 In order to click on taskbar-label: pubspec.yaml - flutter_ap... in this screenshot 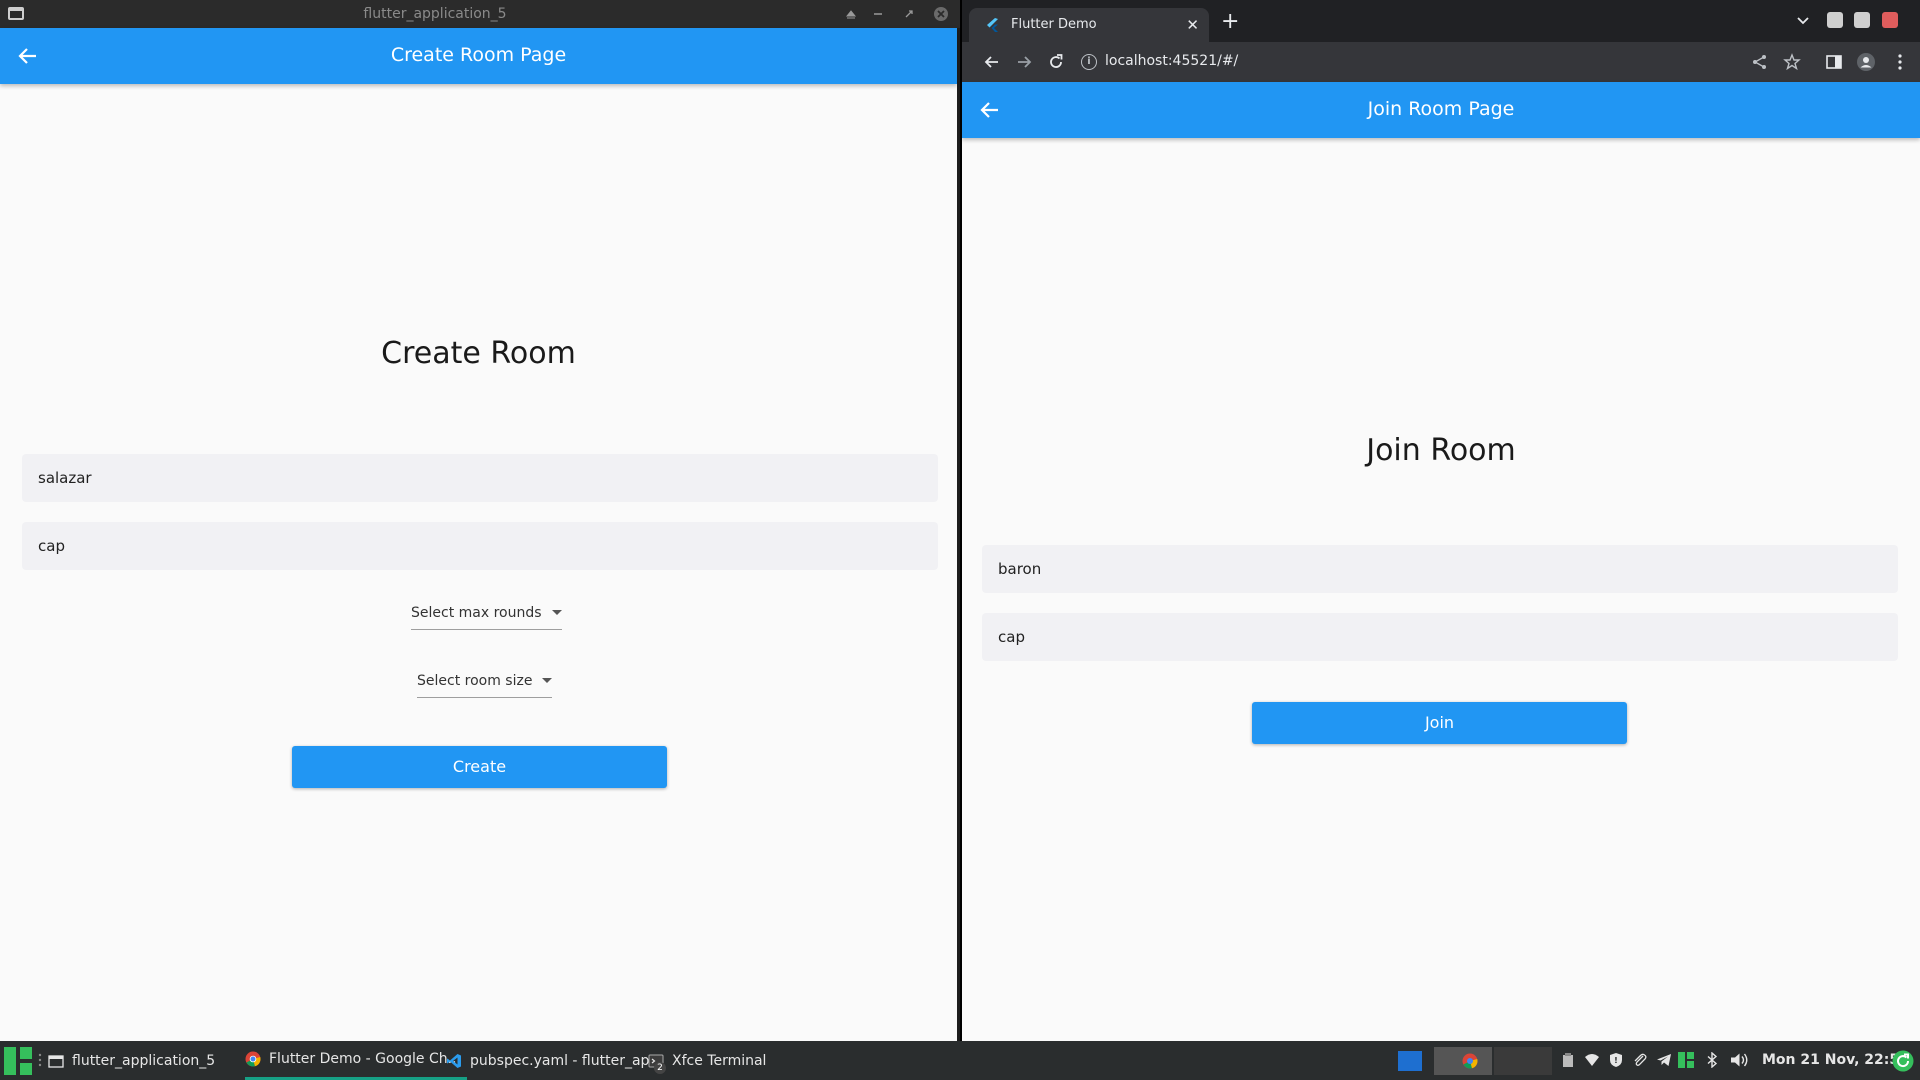, I will do `click(566, 1060)`.